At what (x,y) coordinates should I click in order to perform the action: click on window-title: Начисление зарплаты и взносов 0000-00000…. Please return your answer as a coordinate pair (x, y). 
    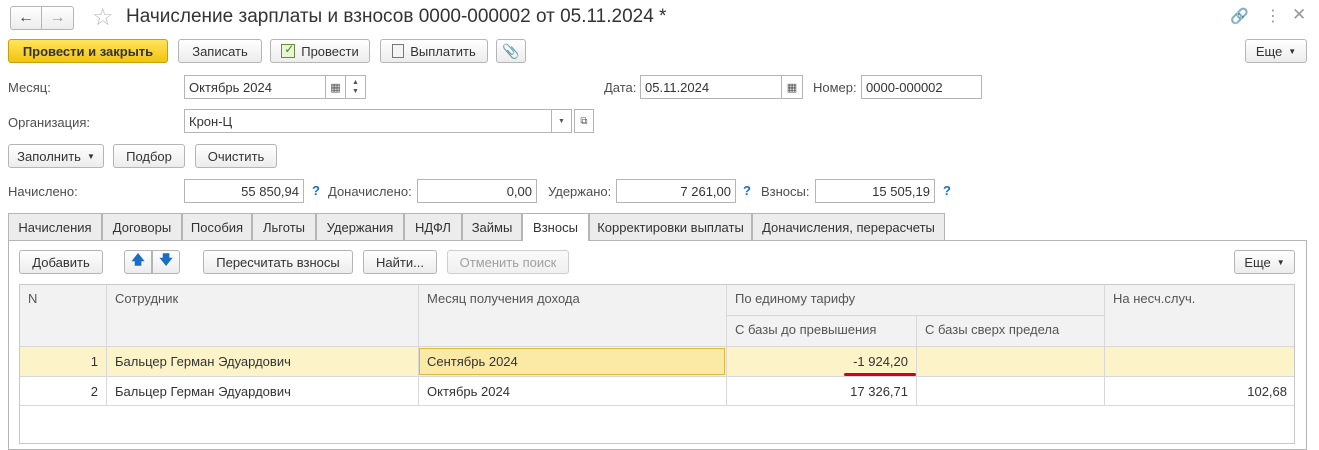
    Looking at the image, I should click on (396, 16).